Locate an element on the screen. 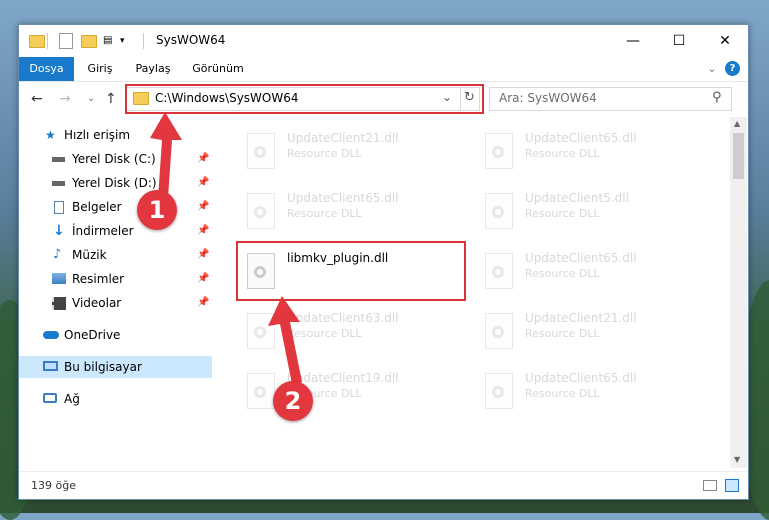  step-two-badge: 2 is located at coordinates (293, 401).